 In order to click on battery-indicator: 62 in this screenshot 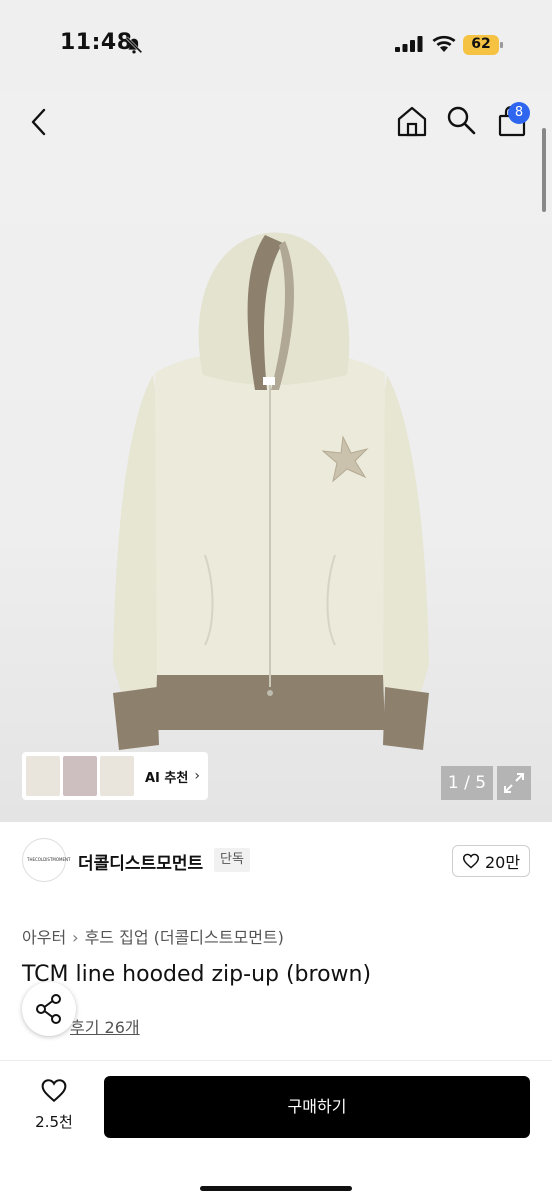, I will do `click(483, 45)`.